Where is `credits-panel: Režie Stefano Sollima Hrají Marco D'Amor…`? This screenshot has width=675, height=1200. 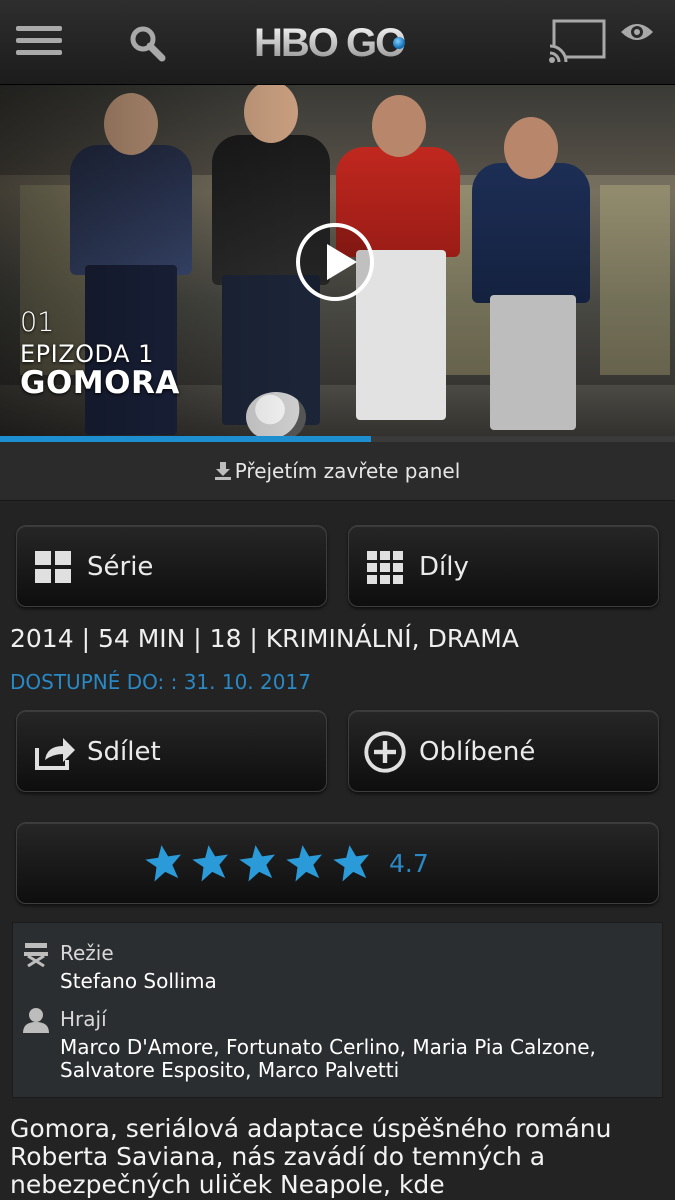 credits-panel: Režie Stefano Sollima Hrají Marco D'Amor… is located at coordinates (337, 1010).